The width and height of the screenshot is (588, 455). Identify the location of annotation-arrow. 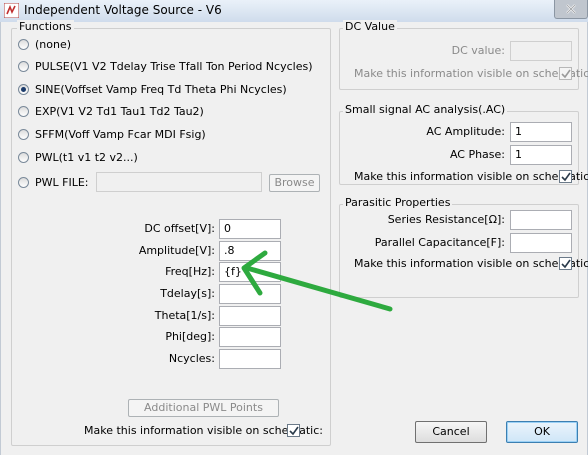
(317, 281).